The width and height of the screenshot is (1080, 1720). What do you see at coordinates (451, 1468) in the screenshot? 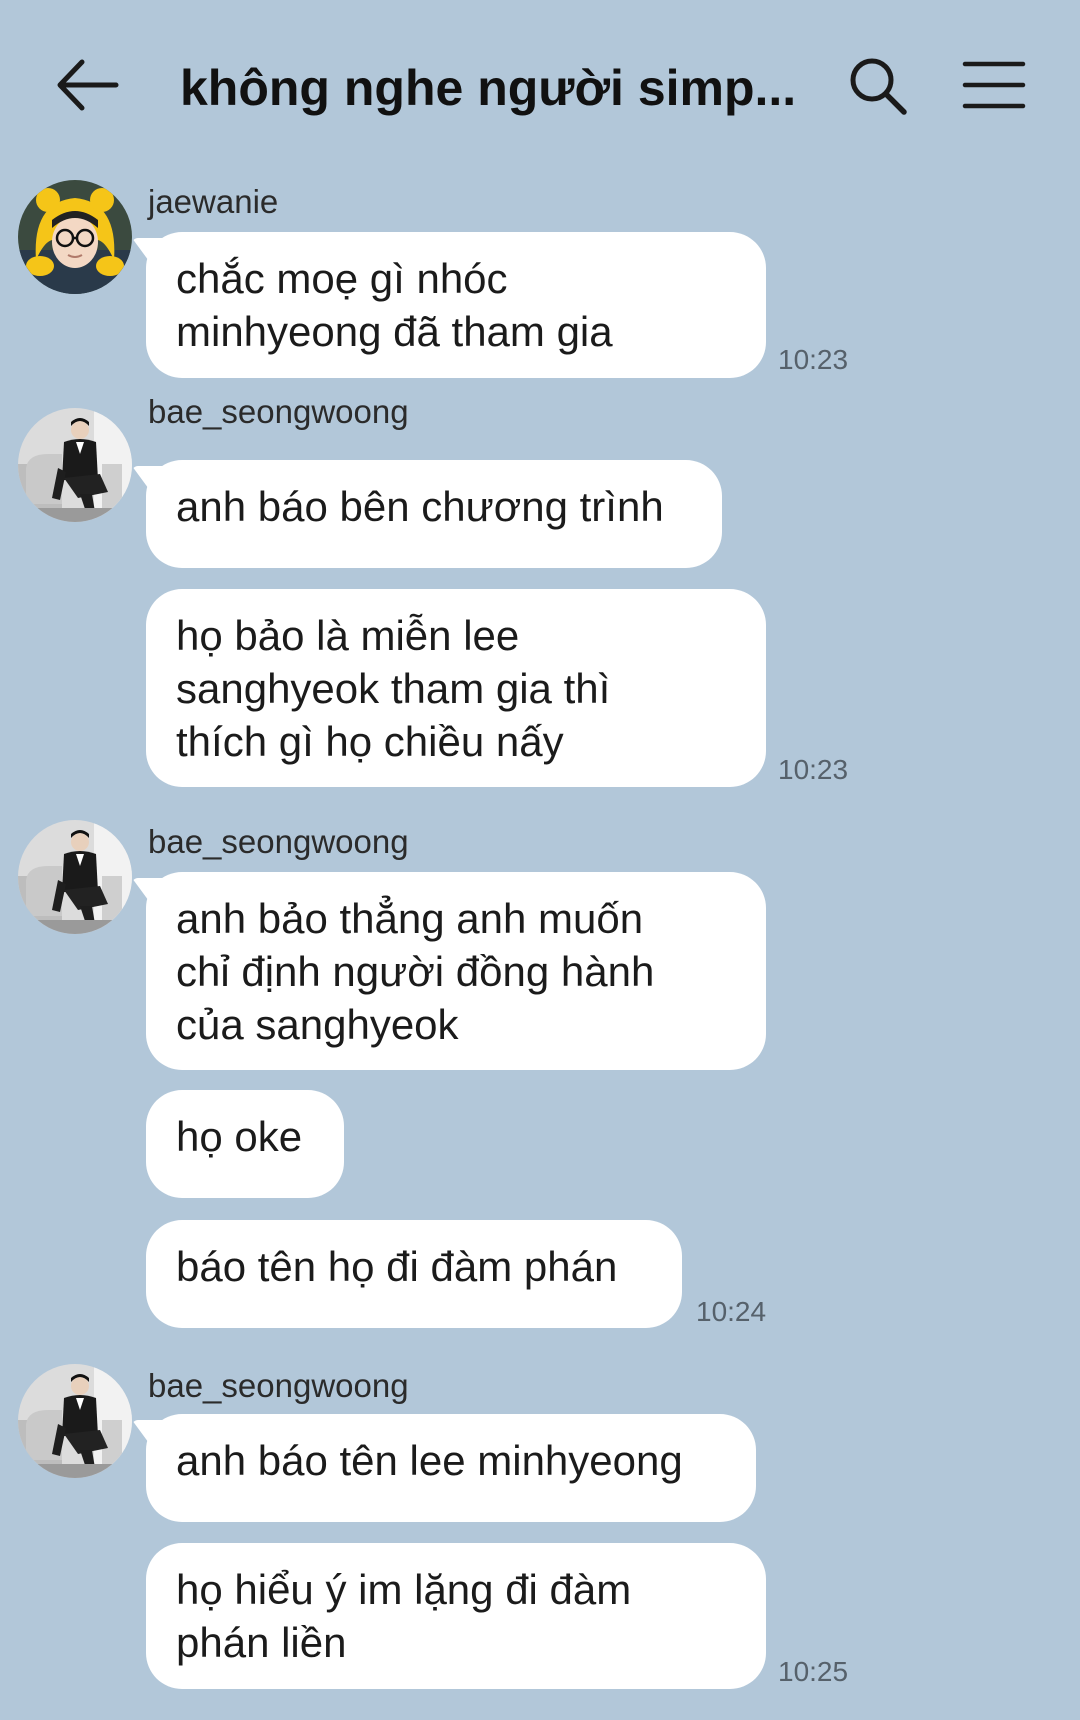
I see `message-bubble: anh báo tên lee minhyeong` at bounding box center [451, 1468].